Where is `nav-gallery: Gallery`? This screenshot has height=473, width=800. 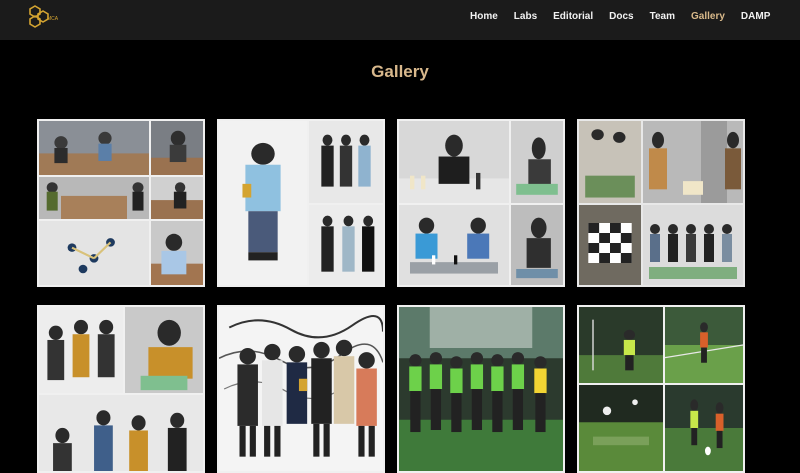 nav-gallery: Gallery is located at coordinates (708, 16).